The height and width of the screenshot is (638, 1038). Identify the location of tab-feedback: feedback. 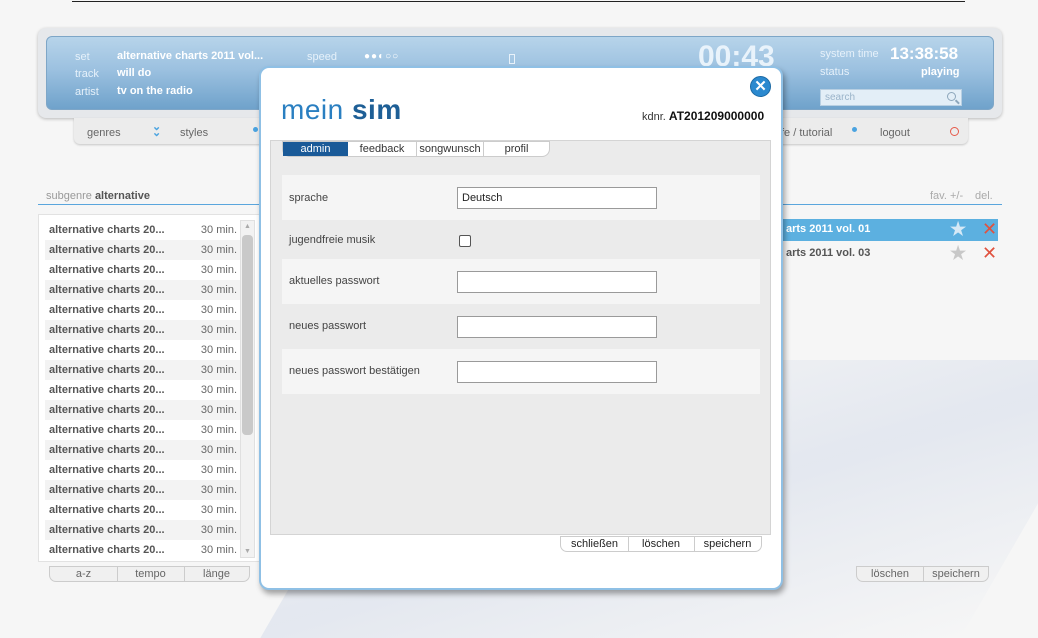
(382, 149).